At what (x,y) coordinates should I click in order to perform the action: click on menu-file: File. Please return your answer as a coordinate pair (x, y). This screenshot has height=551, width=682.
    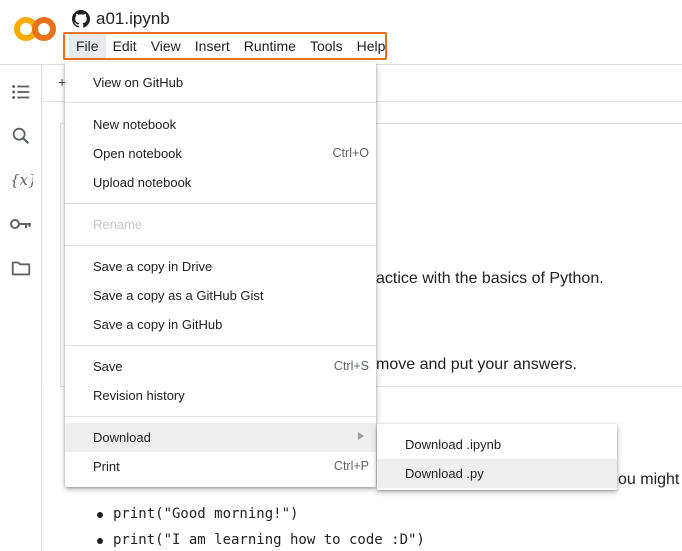
    Looking at the image, I should click on (87, 46).